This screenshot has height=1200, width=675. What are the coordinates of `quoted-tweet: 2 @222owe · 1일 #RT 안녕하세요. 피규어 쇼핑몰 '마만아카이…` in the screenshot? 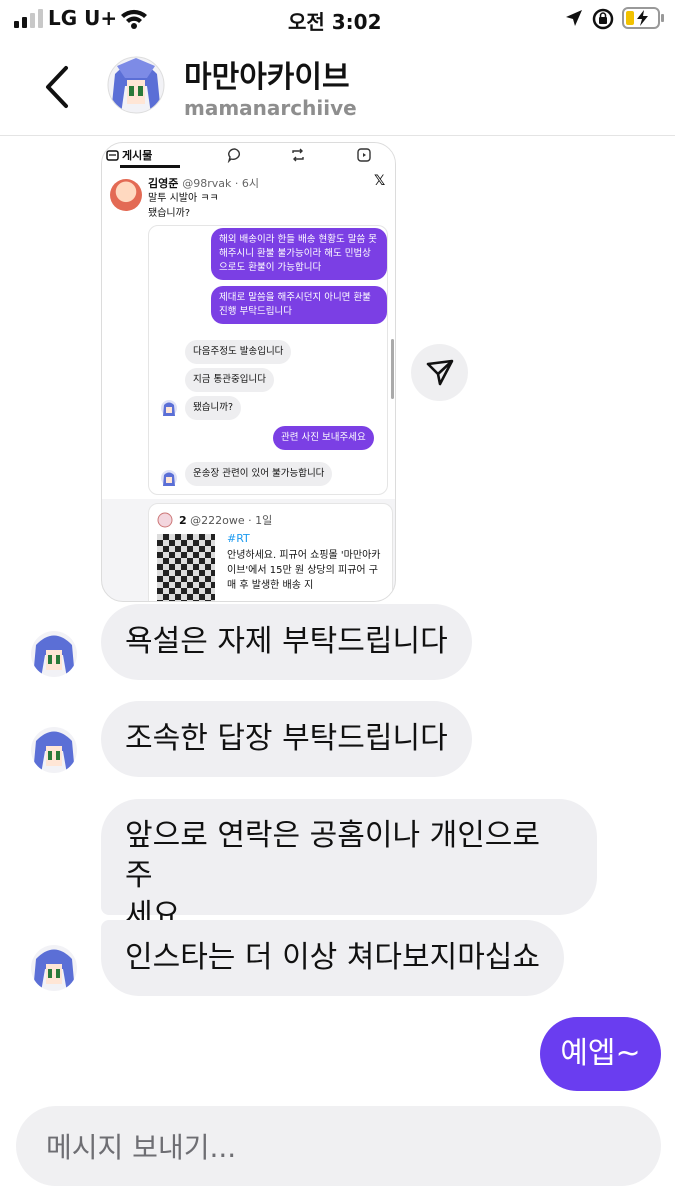 It's located at (270, 552).